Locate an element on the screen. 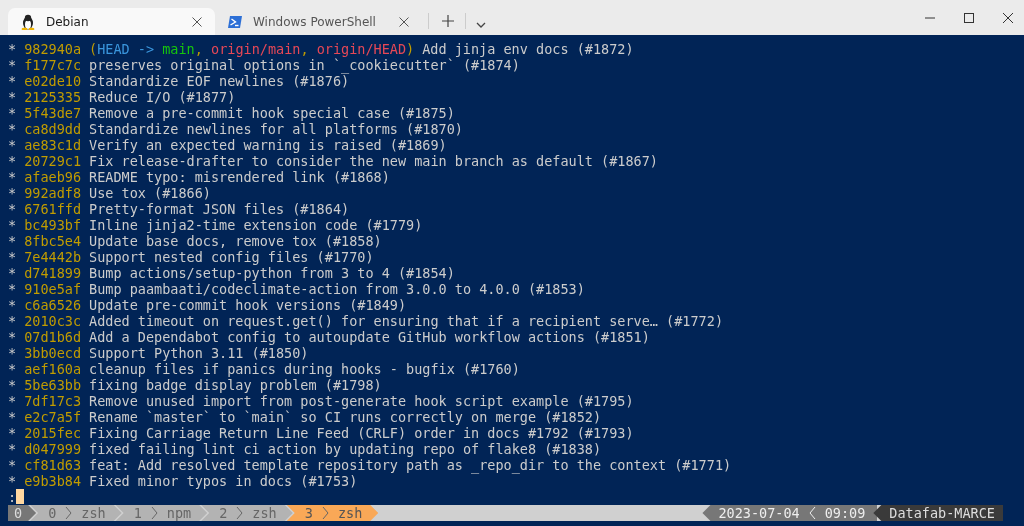 This screenshot has width=1024, height=526. commit-hash: 2010c3c is located at coordinates (53, 321).